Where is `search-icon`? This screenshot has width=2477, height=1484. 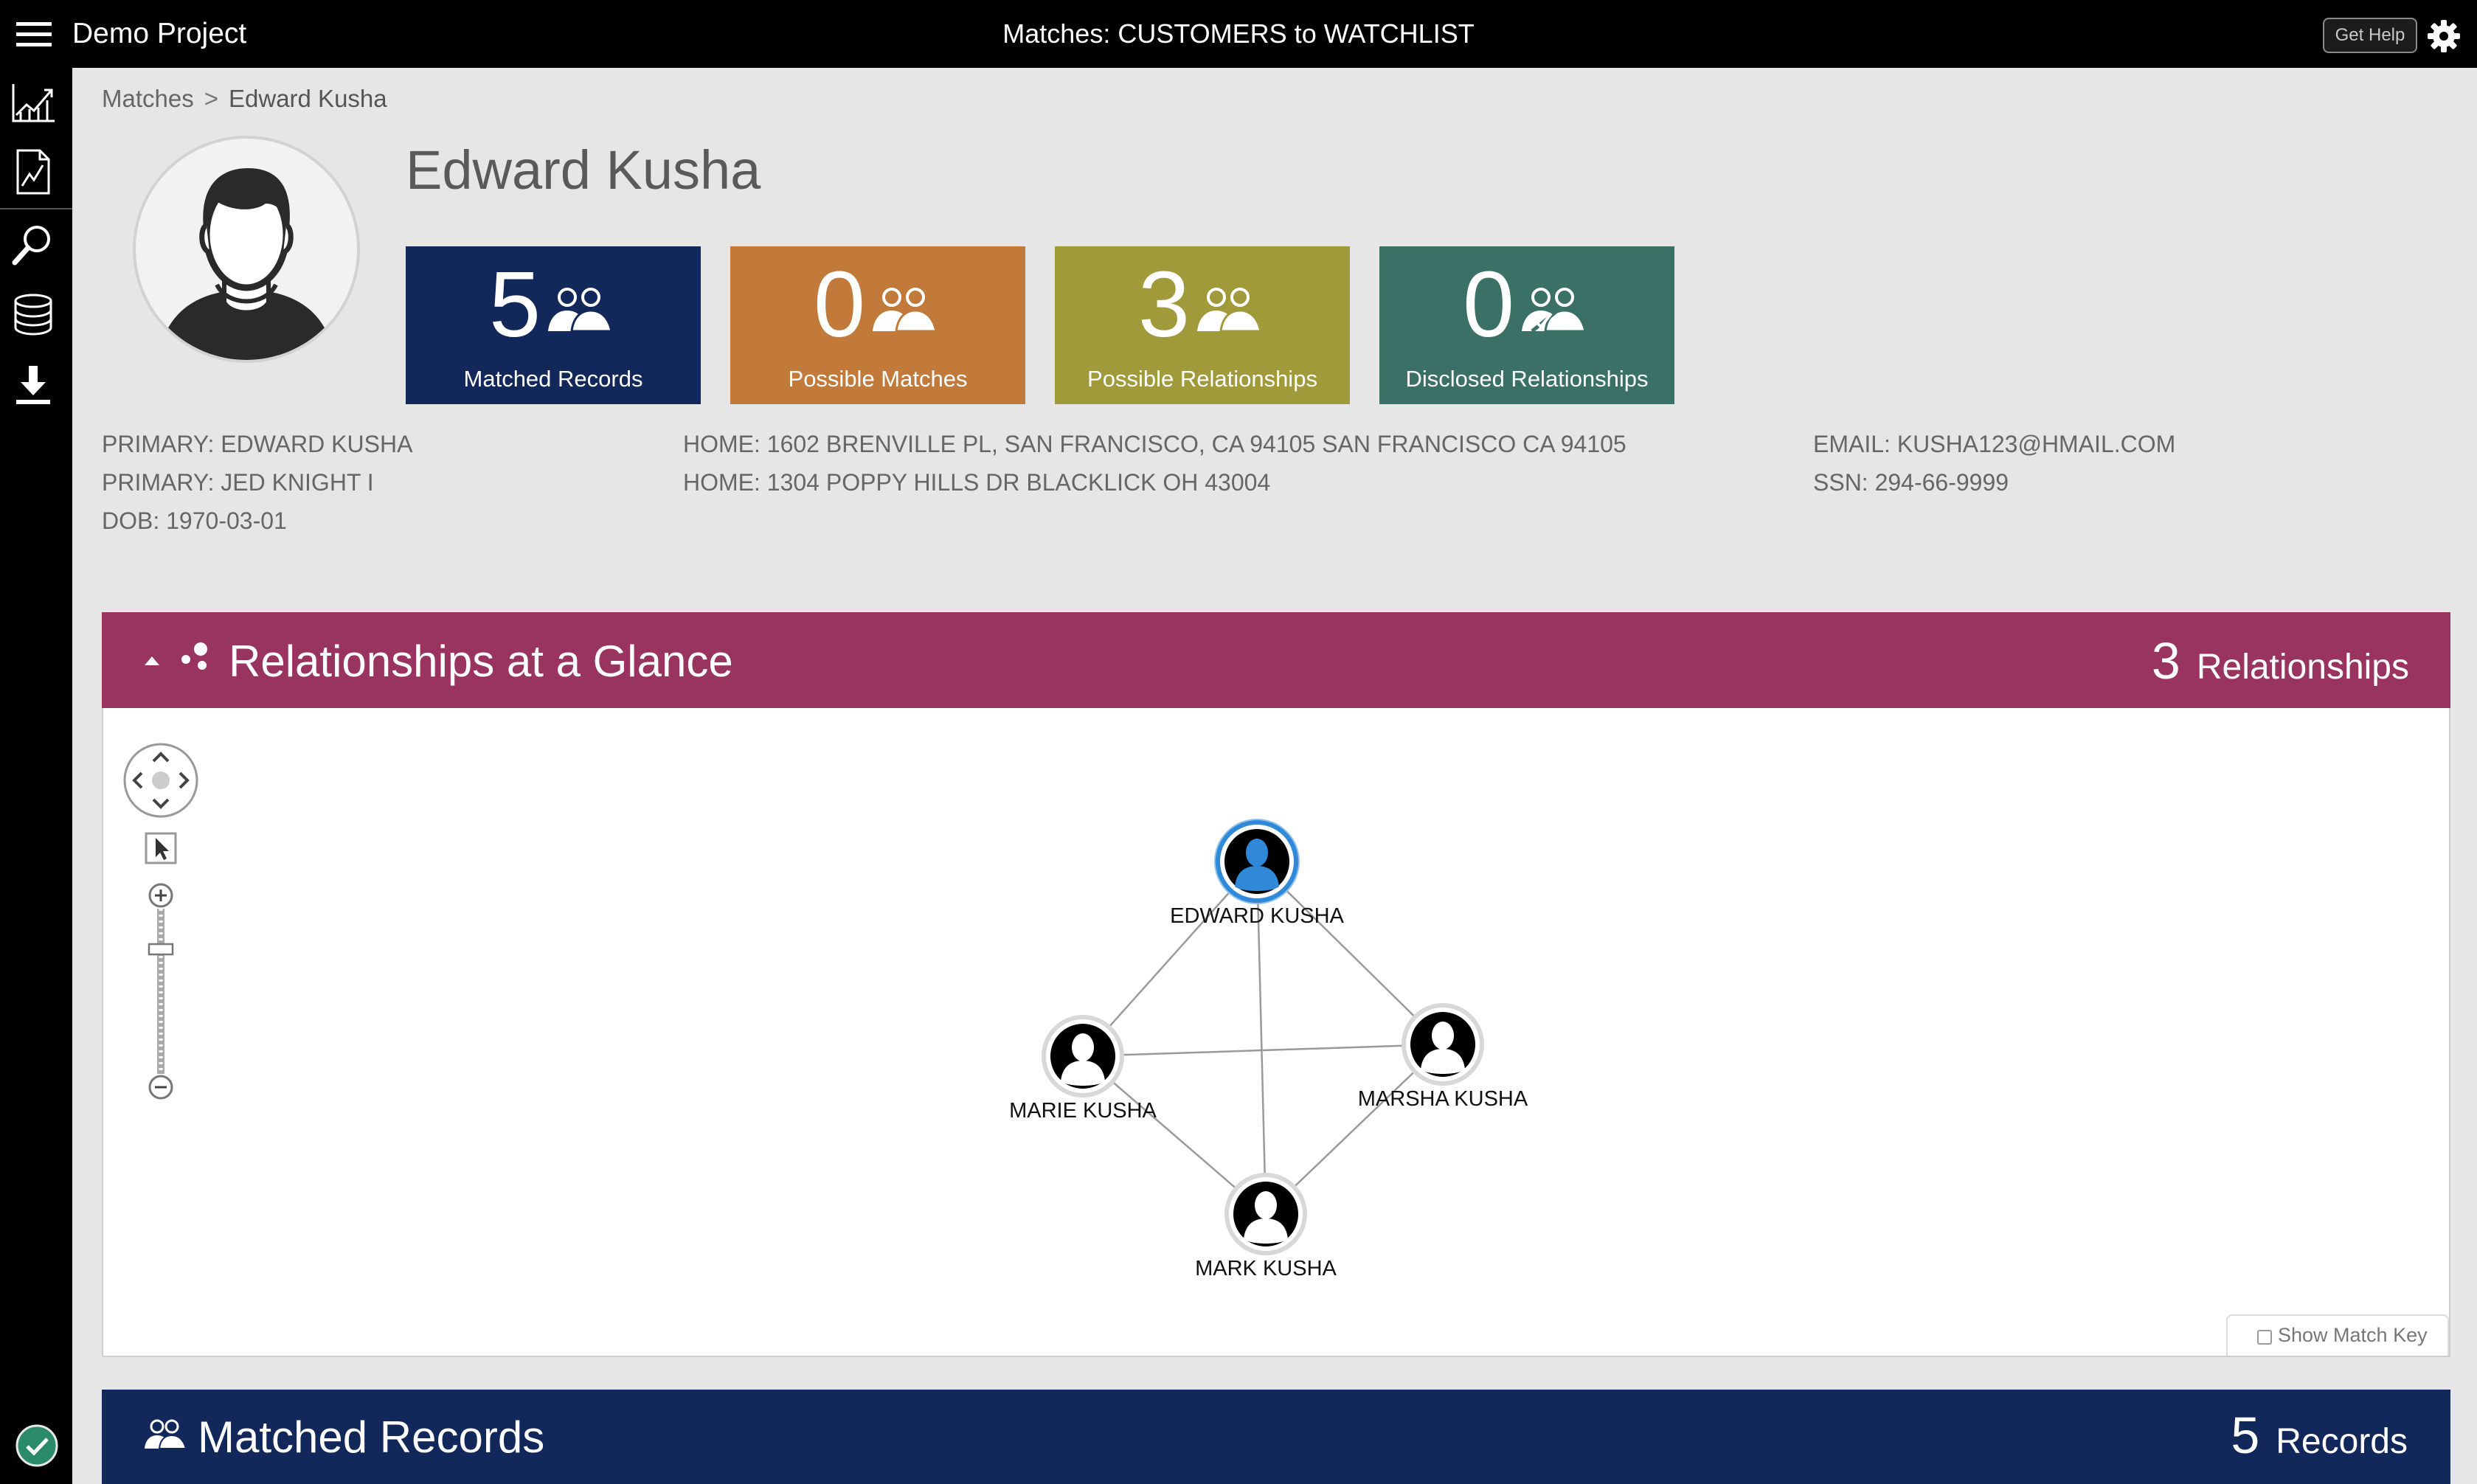
search-icon is located at coordinates (33, 244).